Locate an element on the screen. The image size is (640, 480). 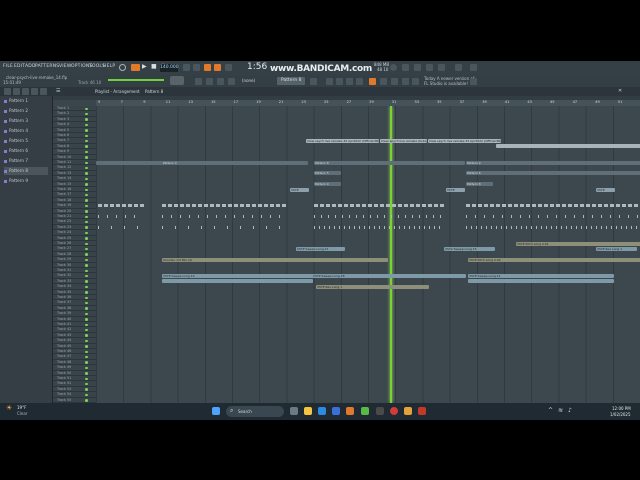
record-mode-icon is located at coordinates (122, 67).